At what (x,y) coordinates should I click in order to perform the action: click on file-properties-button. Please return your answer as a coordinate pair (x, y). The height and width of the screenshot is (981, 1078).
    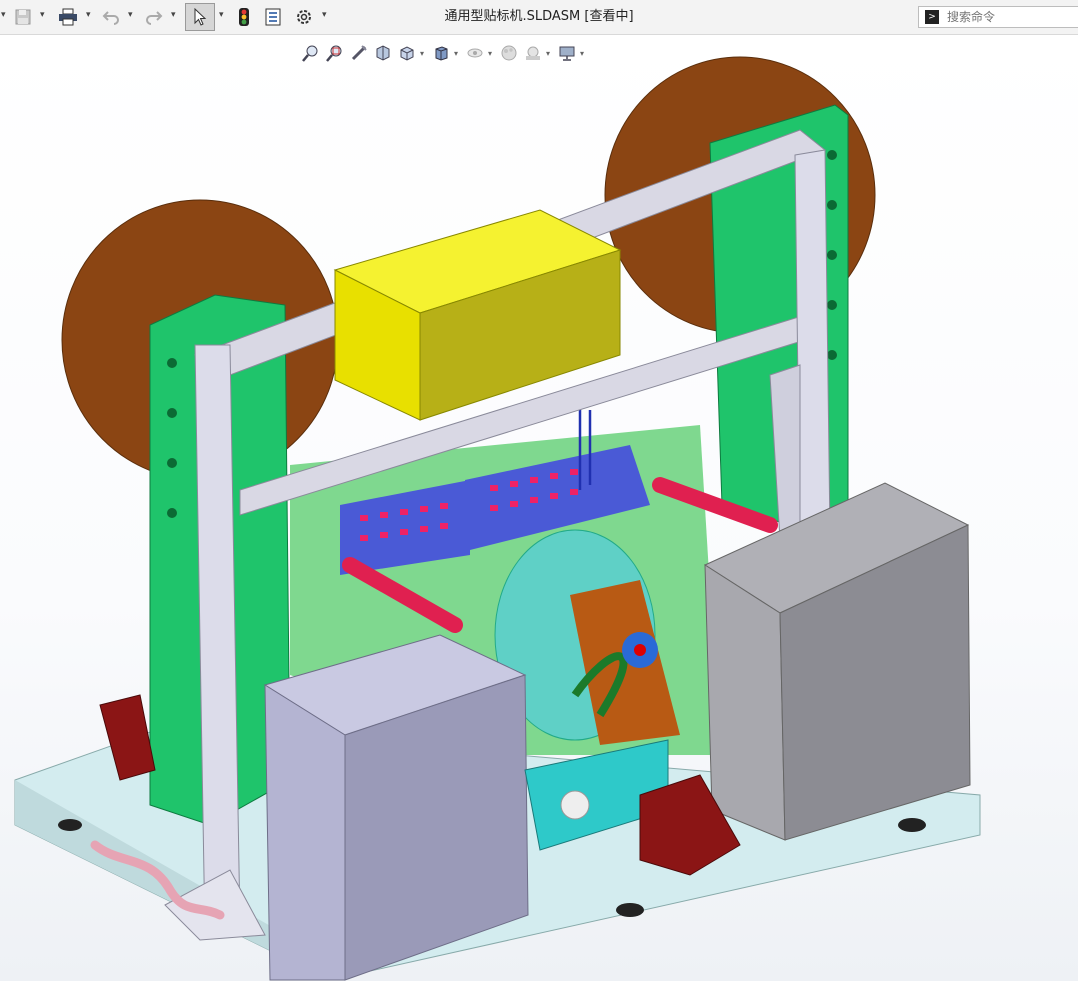
    Looking at the image, I should click on (273, 17).